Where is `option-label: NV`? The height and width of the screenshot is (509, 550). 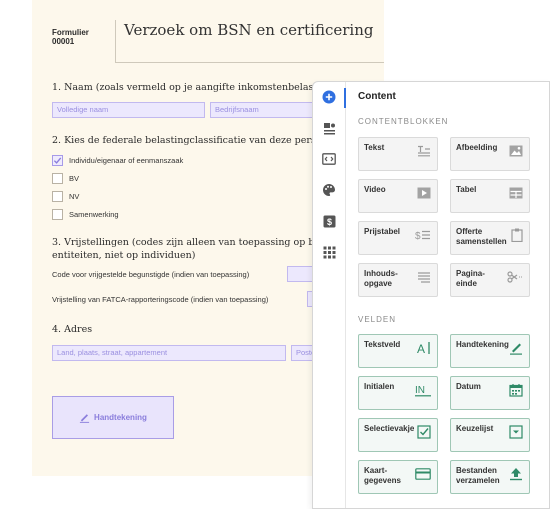
option-label: NV is located at coordinates (74, 196).